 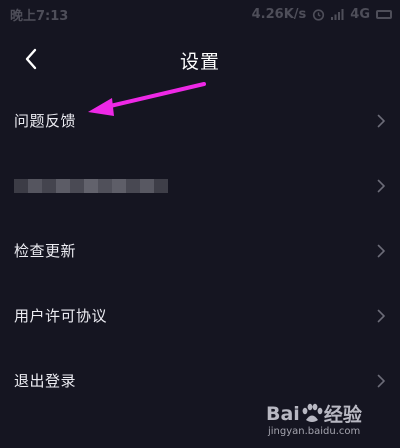 What do you see at coordinates (199, 62) in the screenshot?
I see `page-title: 设置` at bounding box center [199, 62].